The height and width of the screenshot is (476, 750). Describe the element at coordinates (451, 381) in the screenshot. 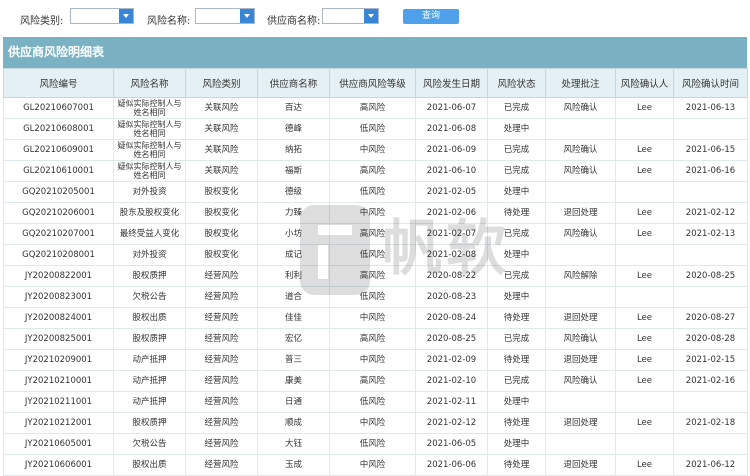

I see `table-cell: 2021-02-10` at that location.